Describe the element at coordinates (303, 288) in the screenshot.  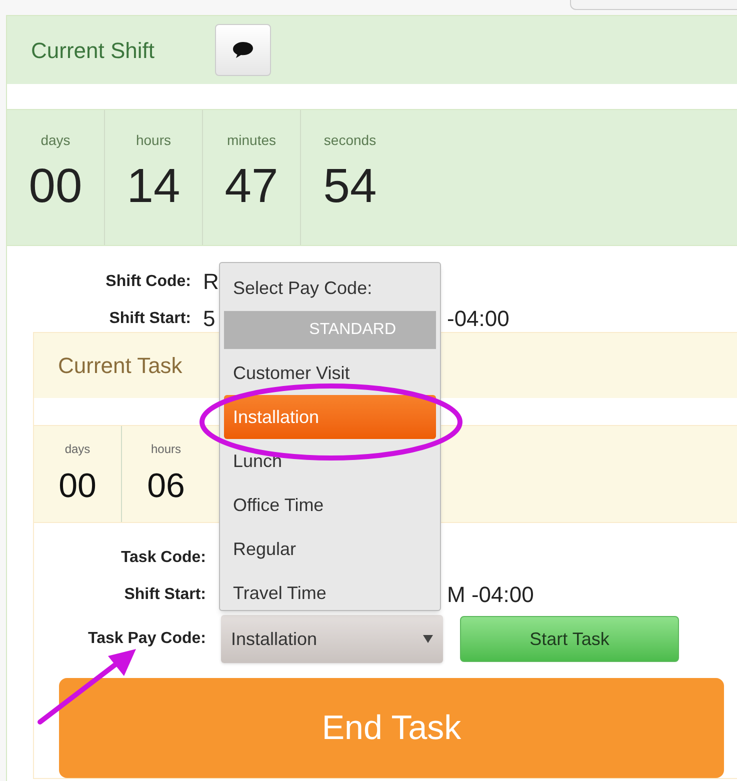
I see `menu-title: Select Pay Code:` at that location.